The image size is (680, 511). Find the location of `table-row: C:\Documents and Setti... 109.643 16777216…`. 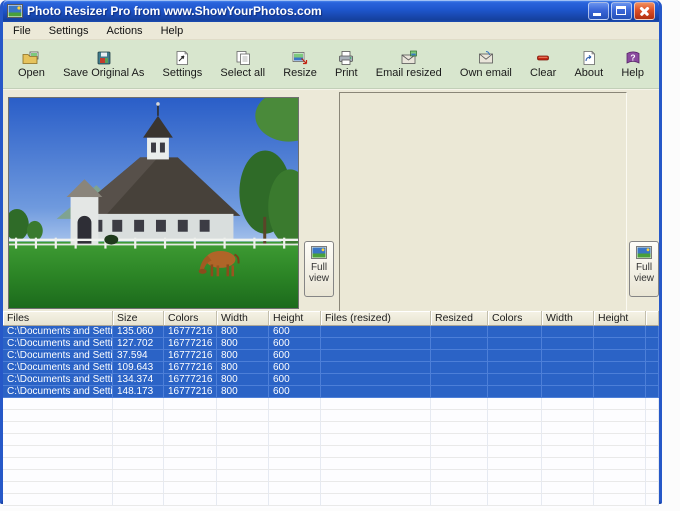

table-row: C:\Documents and Setti... 109.643 16777216… is located at coordinates (331, 368).